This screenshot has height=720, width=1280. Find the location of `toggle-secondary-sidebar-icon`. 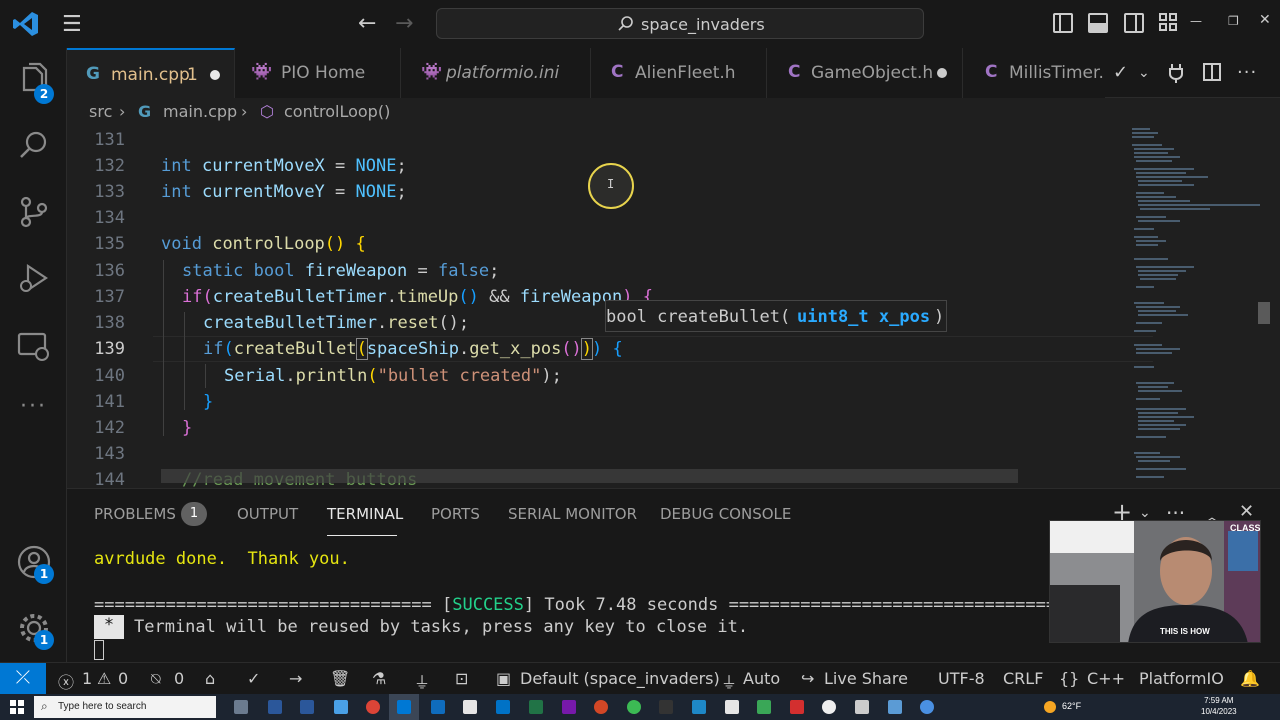

toggle-secondary-sidebar-icon is located at coordinates (1134, 23).